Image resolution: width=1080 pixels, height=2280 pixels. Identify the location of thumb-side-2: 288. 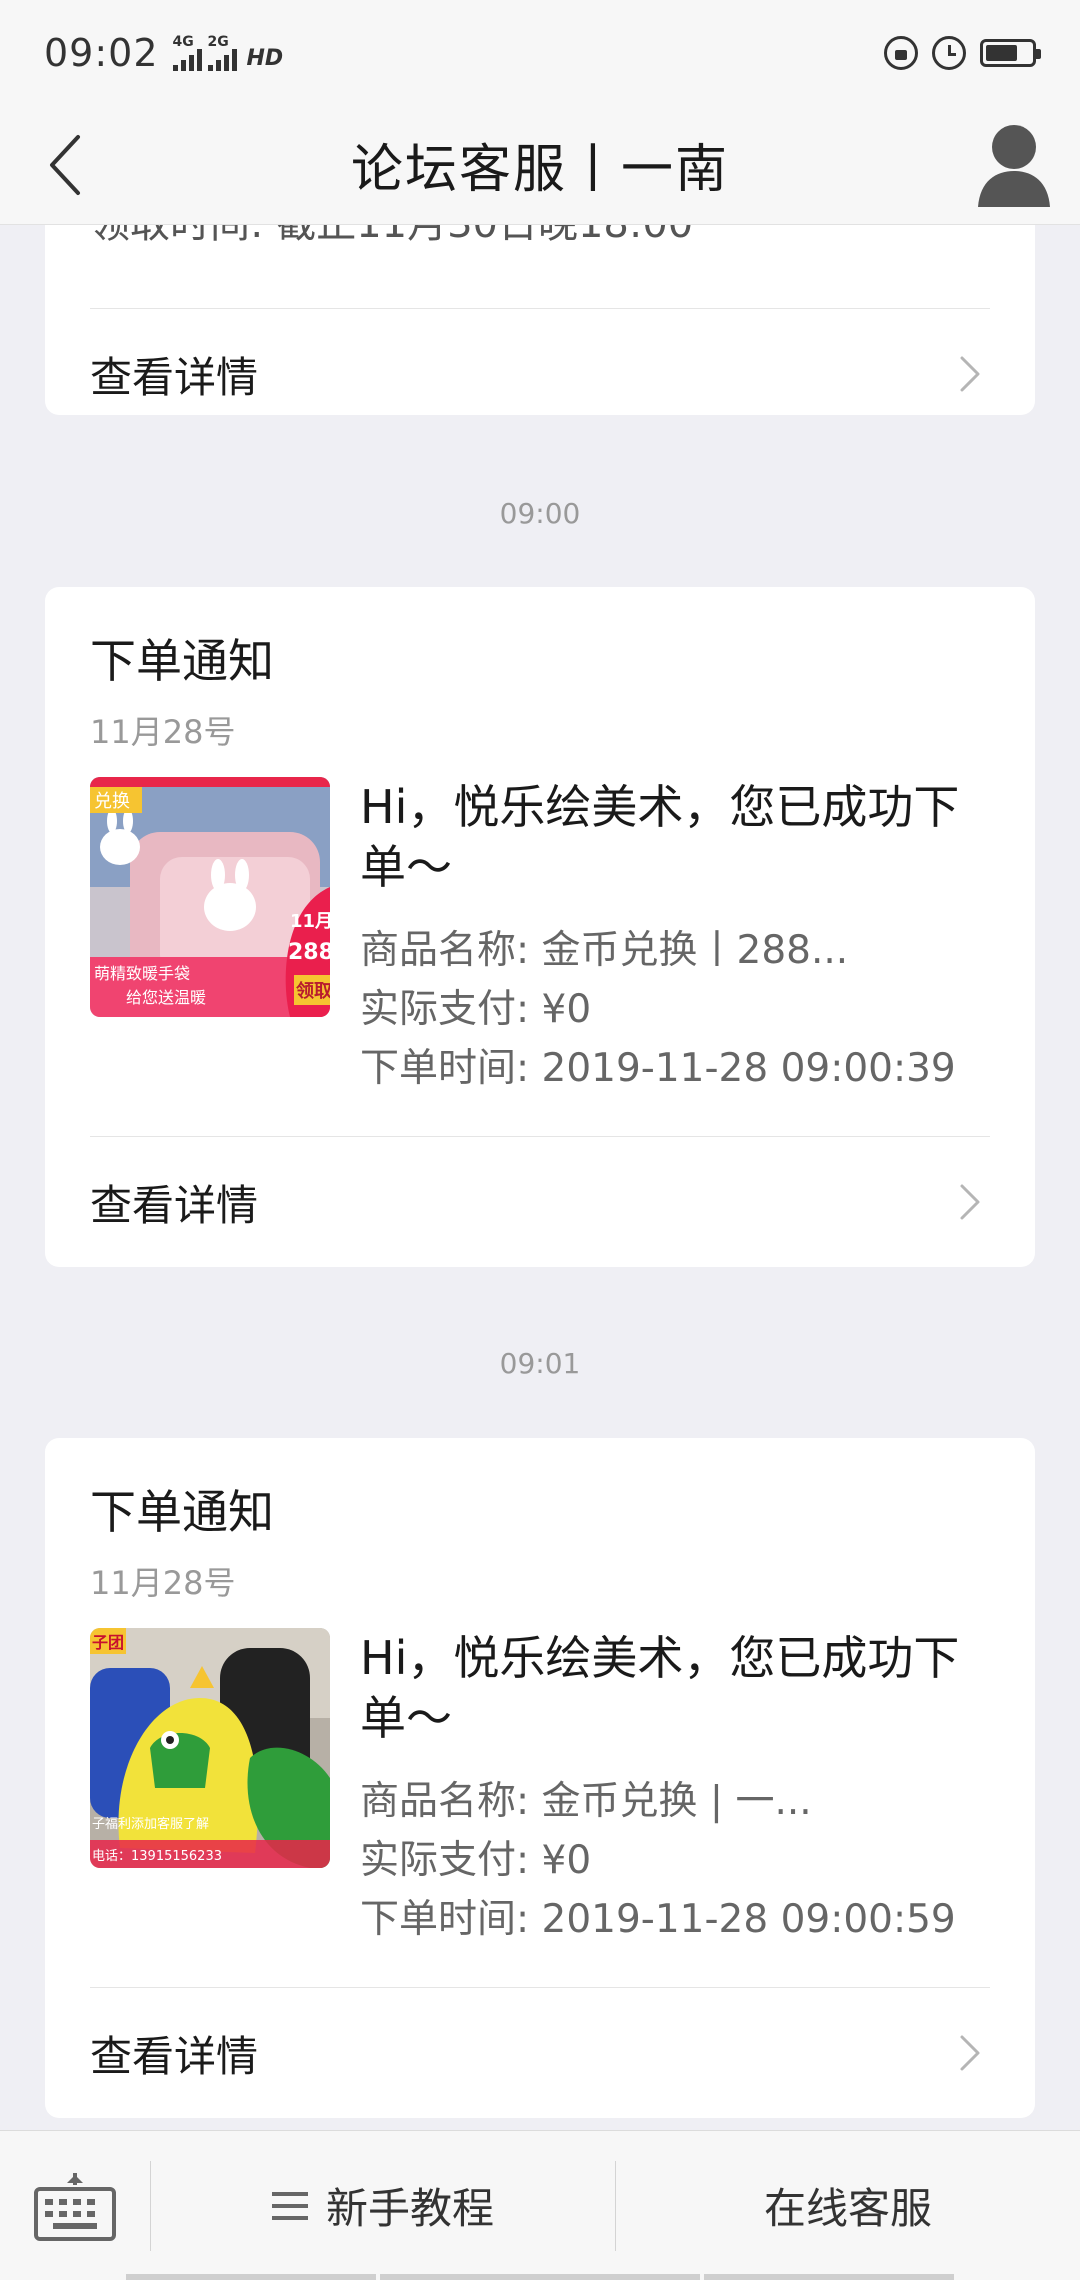
(309, 952).